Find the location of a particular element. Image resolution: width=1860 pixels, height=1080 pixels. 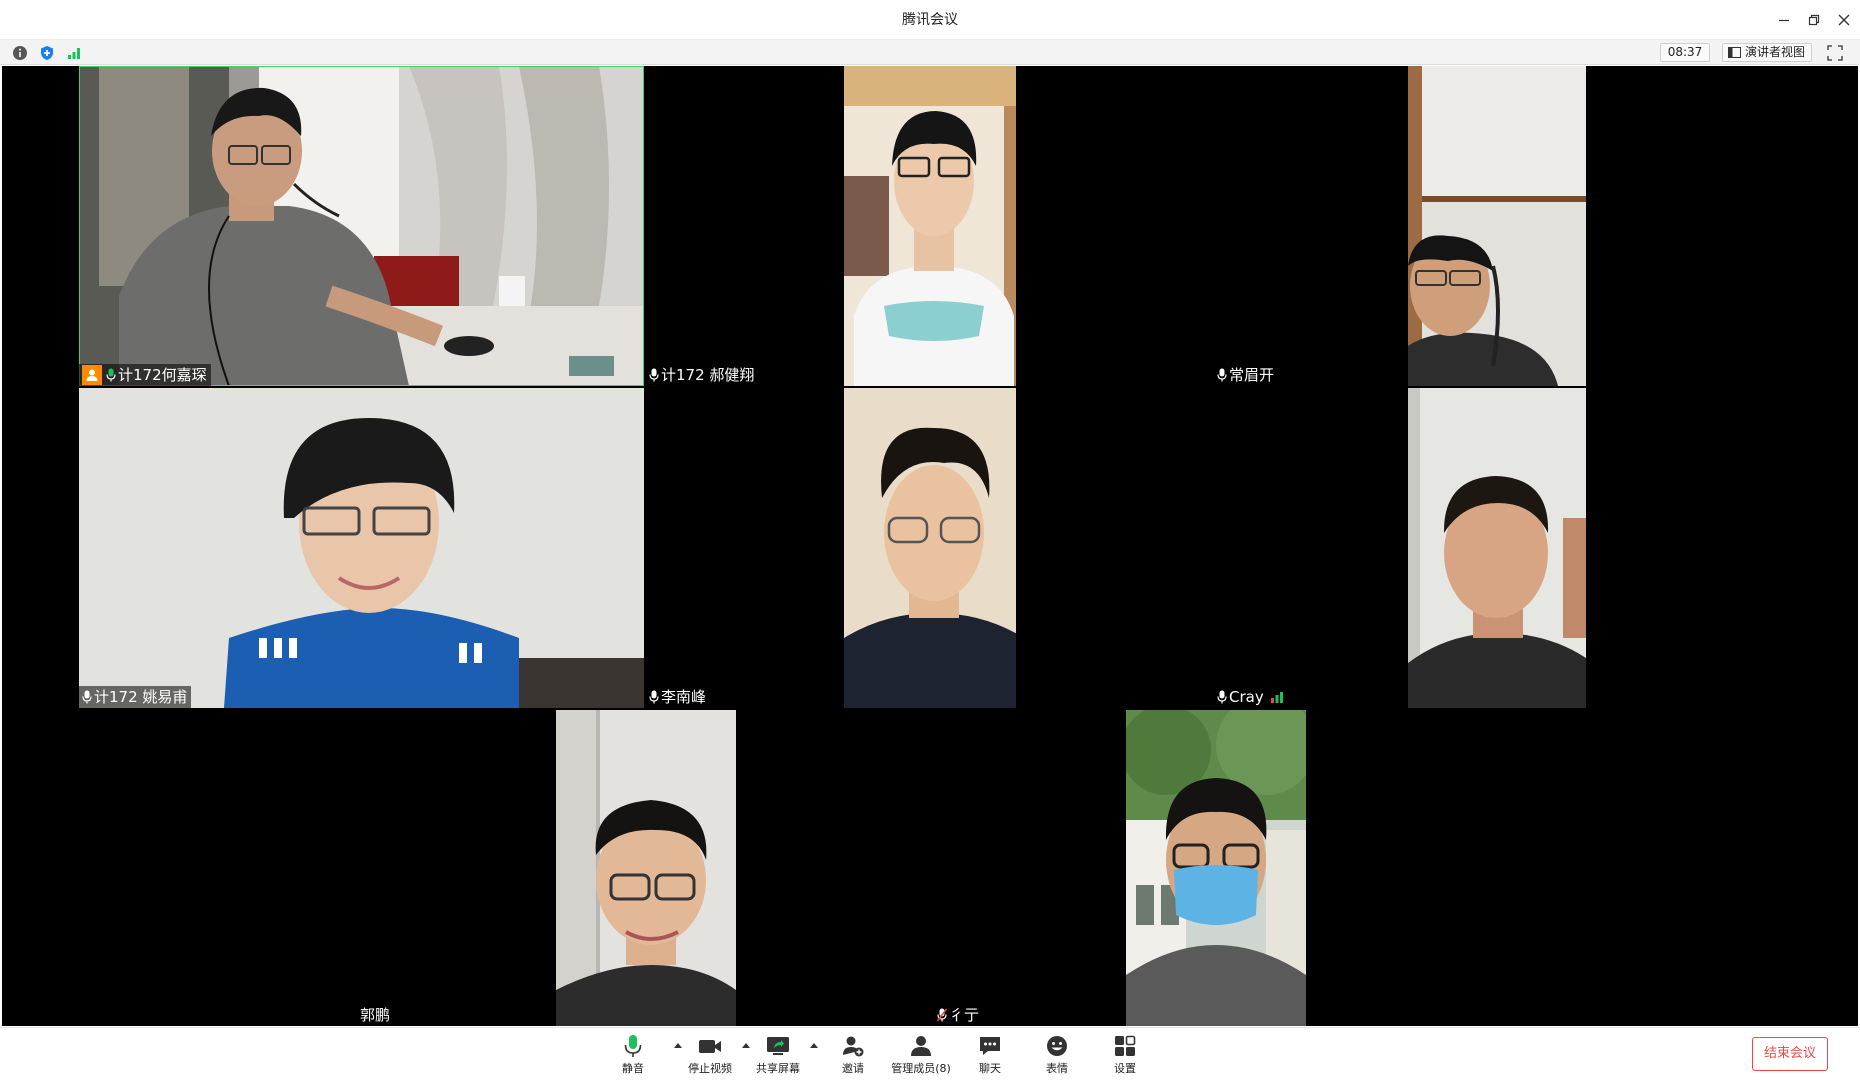

shield-icon is located at coordinates (47, 53).